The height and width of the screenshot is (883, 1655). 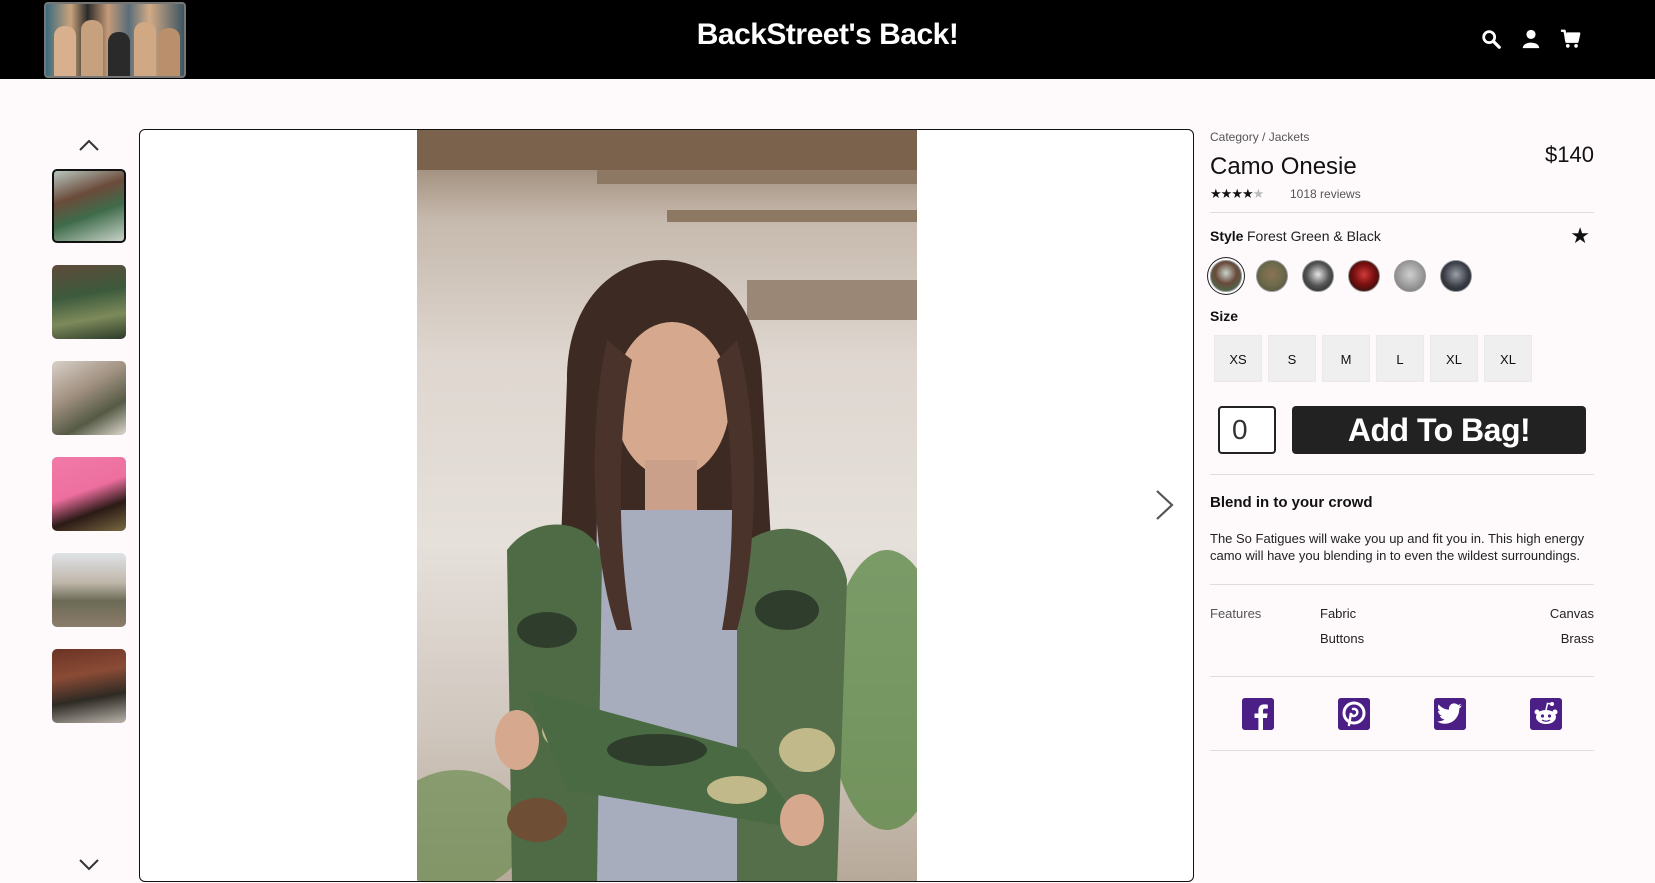 What do you see at coordinates (1238, 358) in the screenshot?
I see `size-button-xs: XS` at bounding box center [1238, 358].